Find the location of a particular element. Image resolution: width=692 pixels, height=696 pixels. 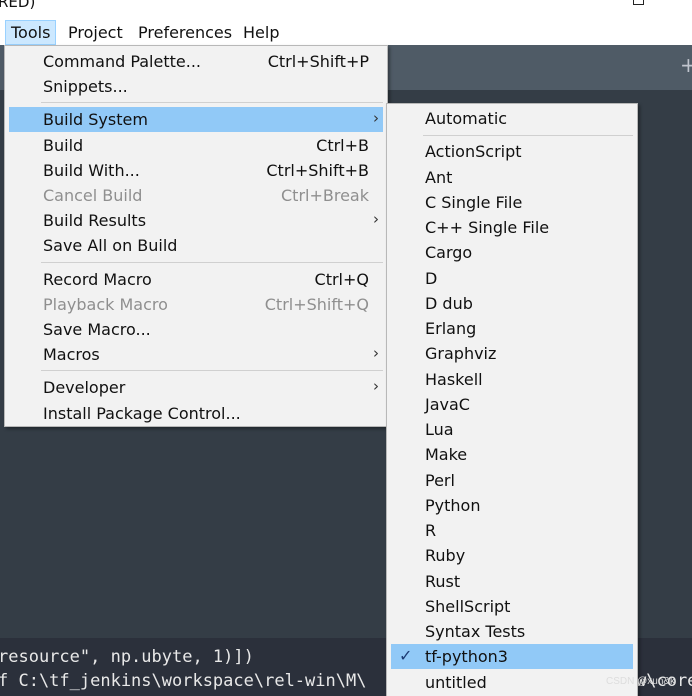

build-system-c-single-file: C++ Single File is located at coordinates (512, 227).